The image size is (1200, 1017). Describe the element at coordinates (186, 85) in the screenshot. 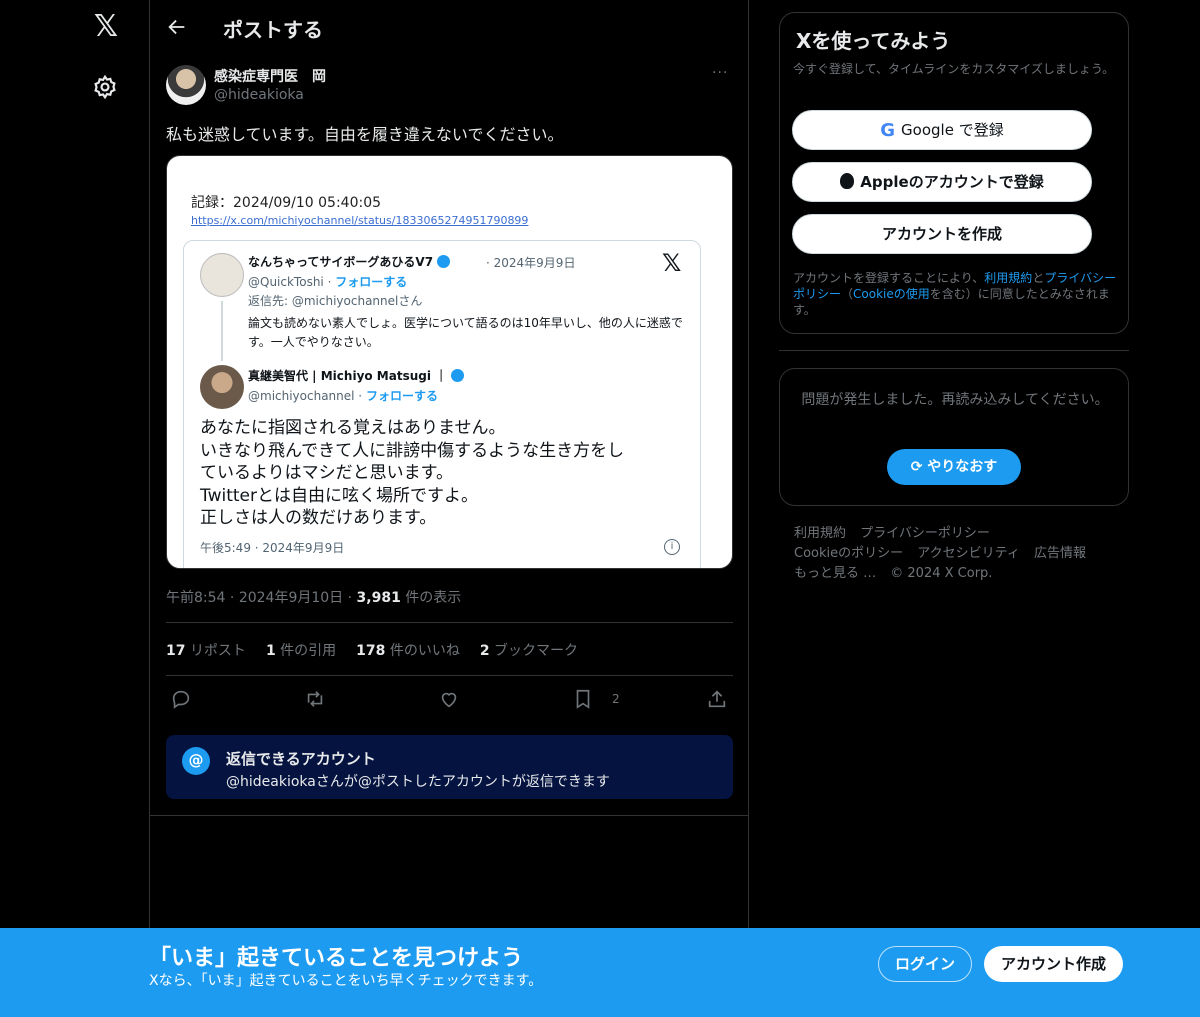

I see `avatar` at that location.